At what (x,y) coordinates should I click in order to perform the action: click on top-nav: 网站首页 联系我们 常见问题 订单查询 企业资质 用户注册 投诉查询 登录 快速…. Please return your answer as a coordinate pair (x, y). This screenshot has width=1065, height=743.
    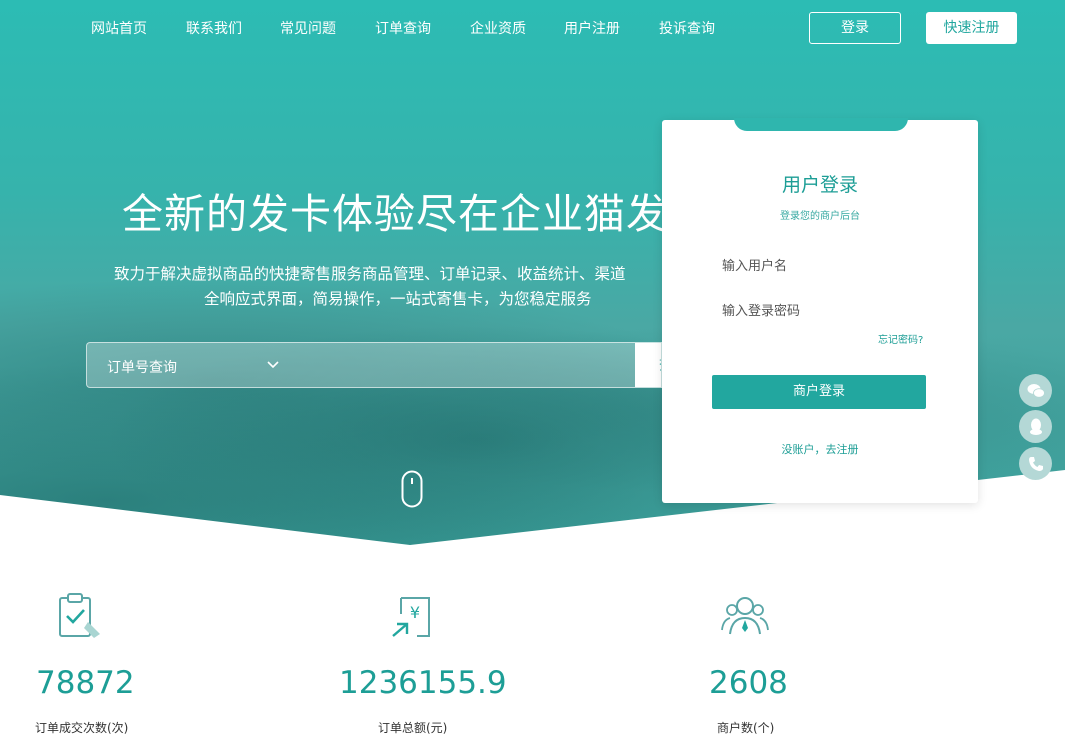
    Looking at the image, I should click on (532, 28).